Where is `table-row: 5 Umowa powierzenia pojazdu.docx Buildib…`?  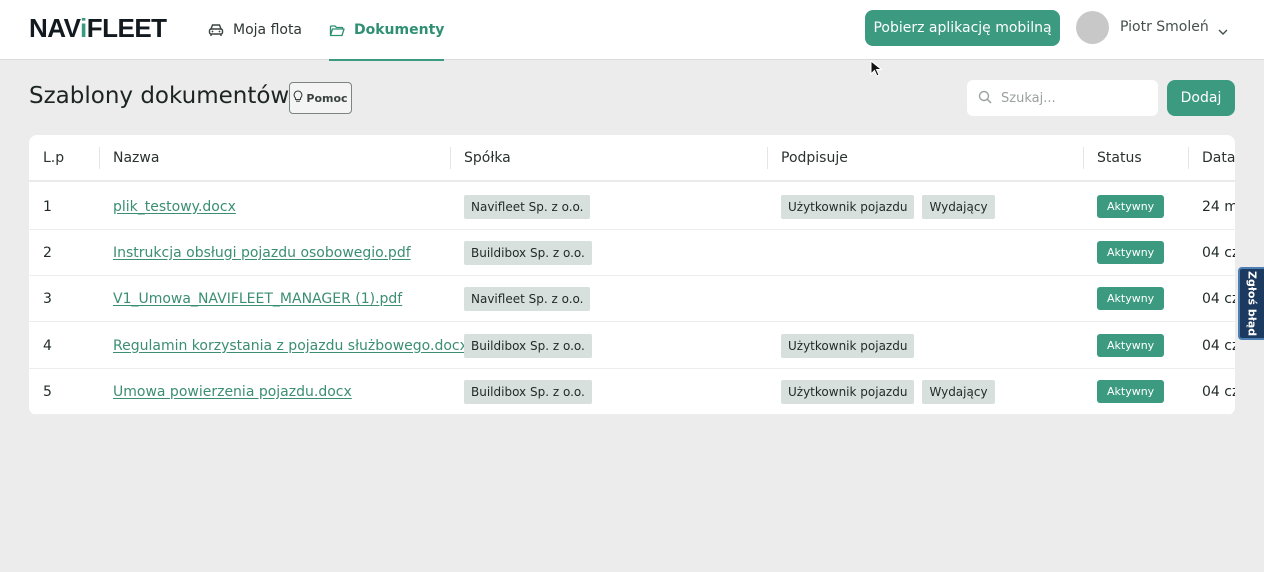
table-row: 5 Umowa powierzenia pojazdu.docx Buildib… is located at coordinates (632, 392).